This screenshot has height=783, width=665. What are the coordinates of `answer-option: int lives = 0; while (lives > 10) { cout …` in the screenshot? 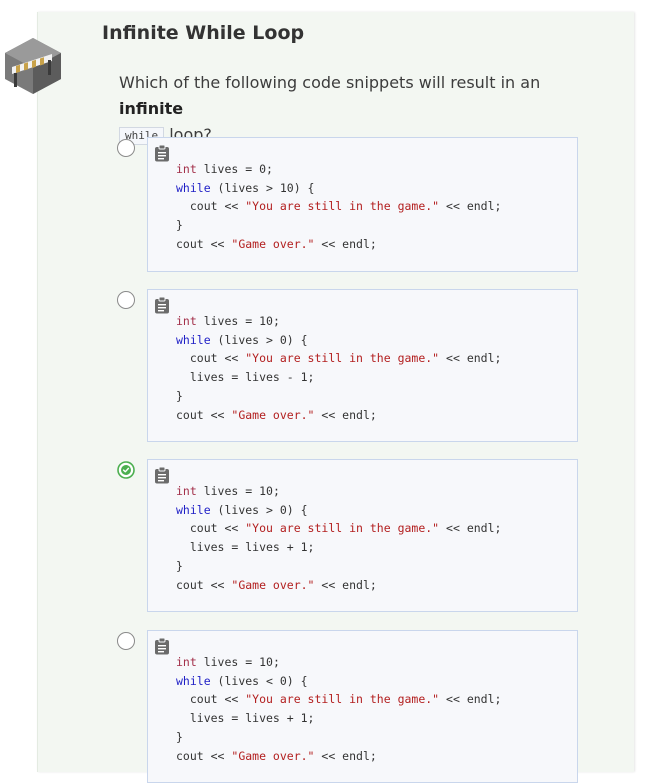 It's located at (348, 204).